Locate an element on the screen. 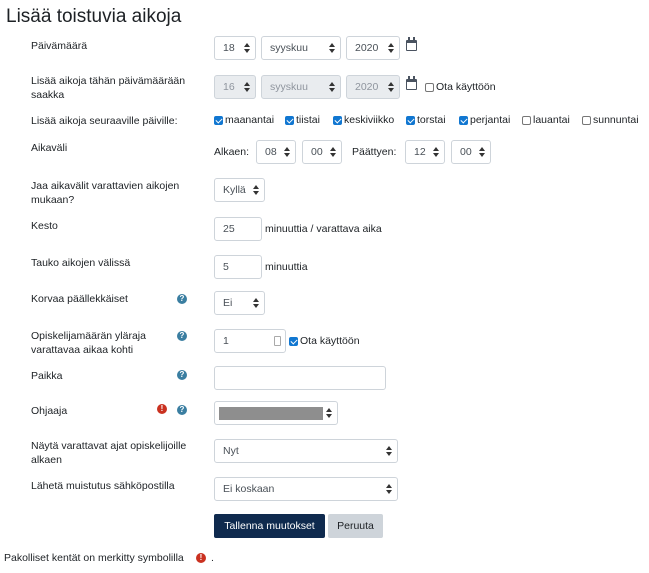 The height and width of the screenshot is (573, 649). maxstudents-value: 1 is located at coordinates (226, 341).